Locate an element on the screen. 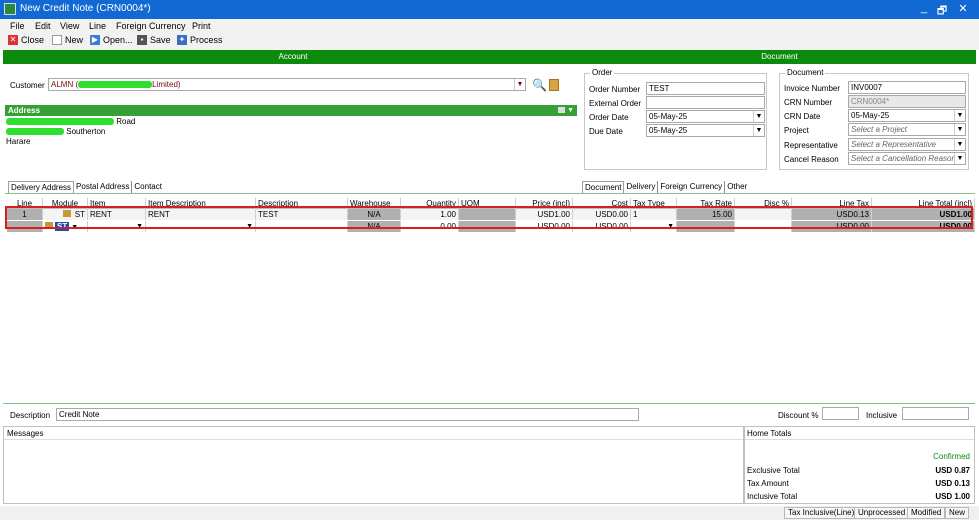 The image size is (979, 526). inclusive-field is located at coordinates (935, 413).